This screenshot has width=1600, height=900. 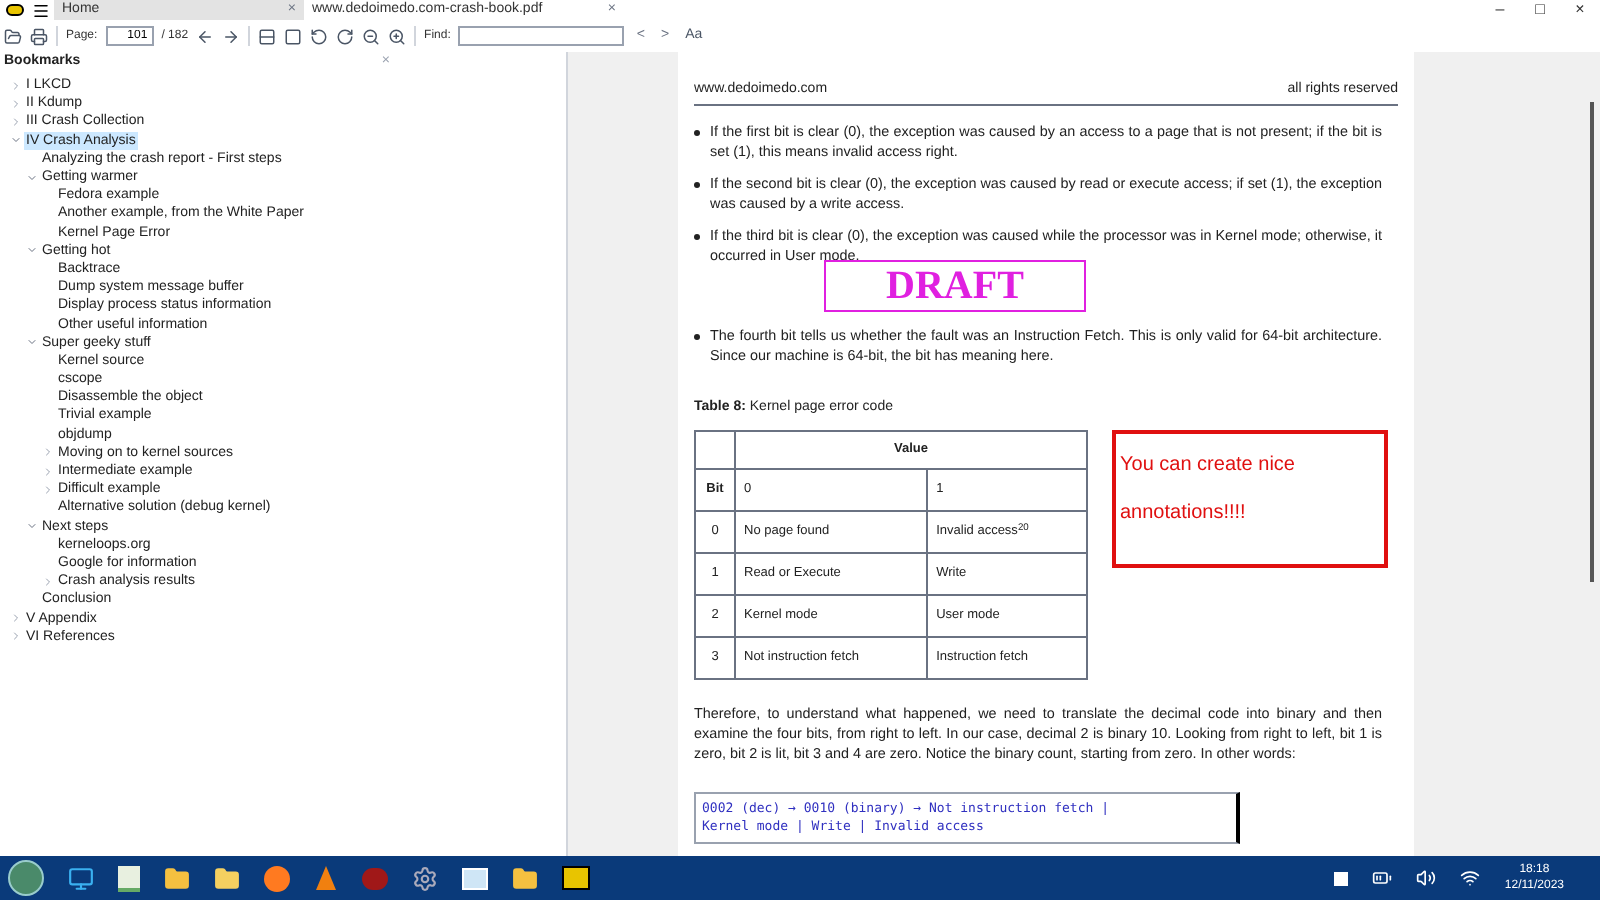 I want to click on scrollbar-thumb, so click(x=1592, y=342).